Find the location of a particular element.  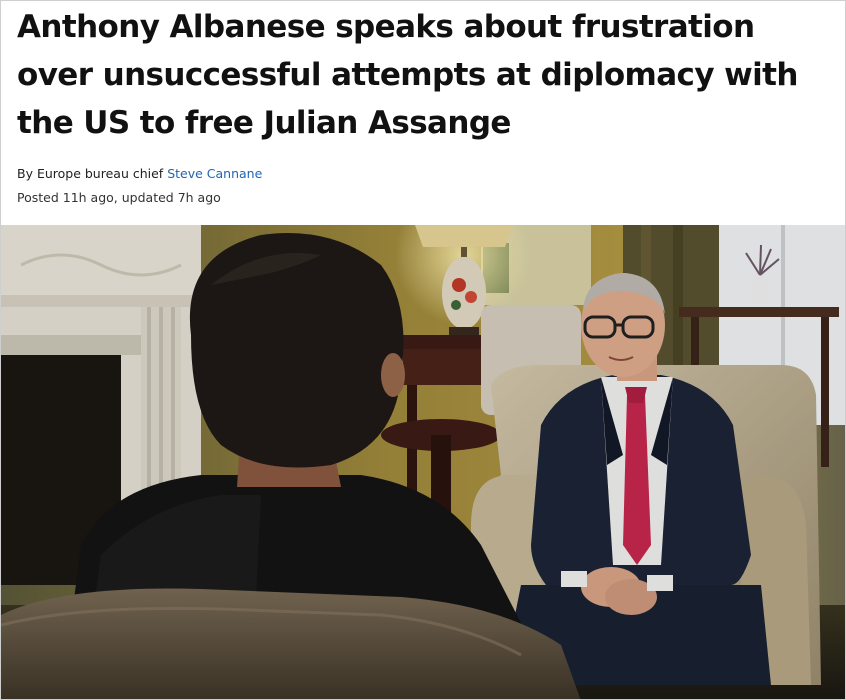

byline: By Europe bureau chief Steve Cannane is located at coordinates (139, 174).